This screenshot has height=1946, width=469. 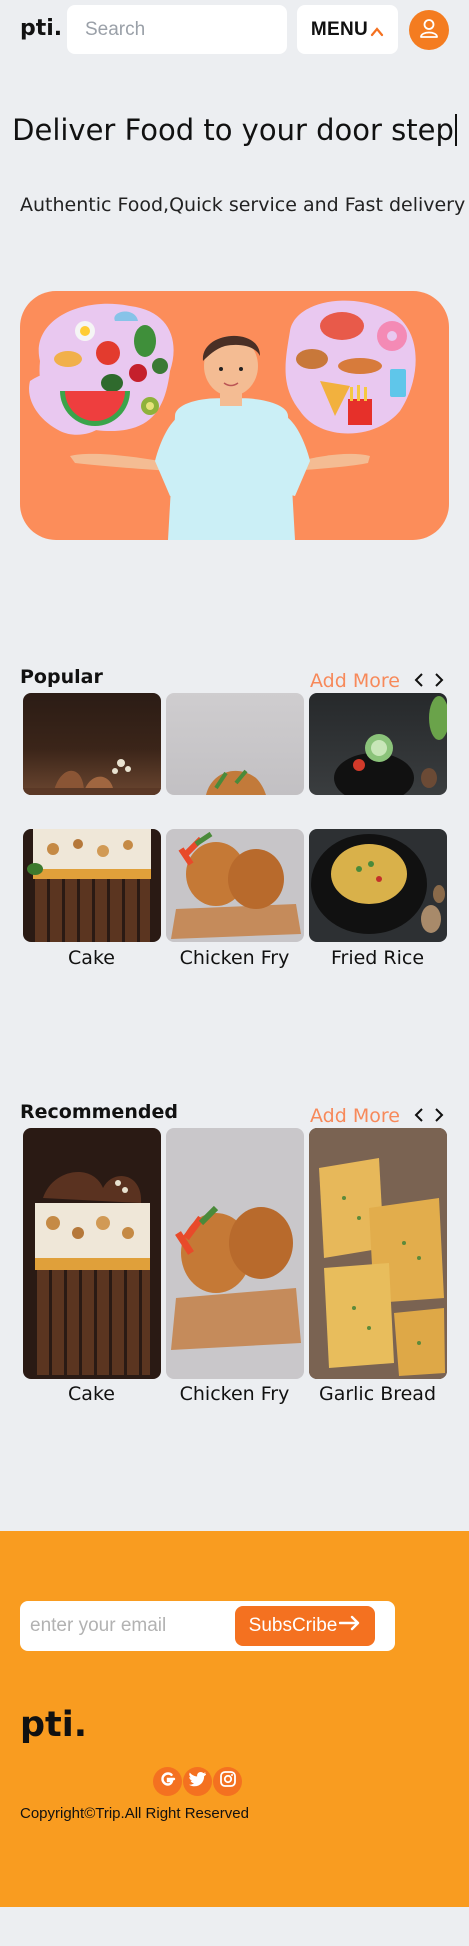 I want to click on footer-logo: pti., so click(x=53, y=1725).